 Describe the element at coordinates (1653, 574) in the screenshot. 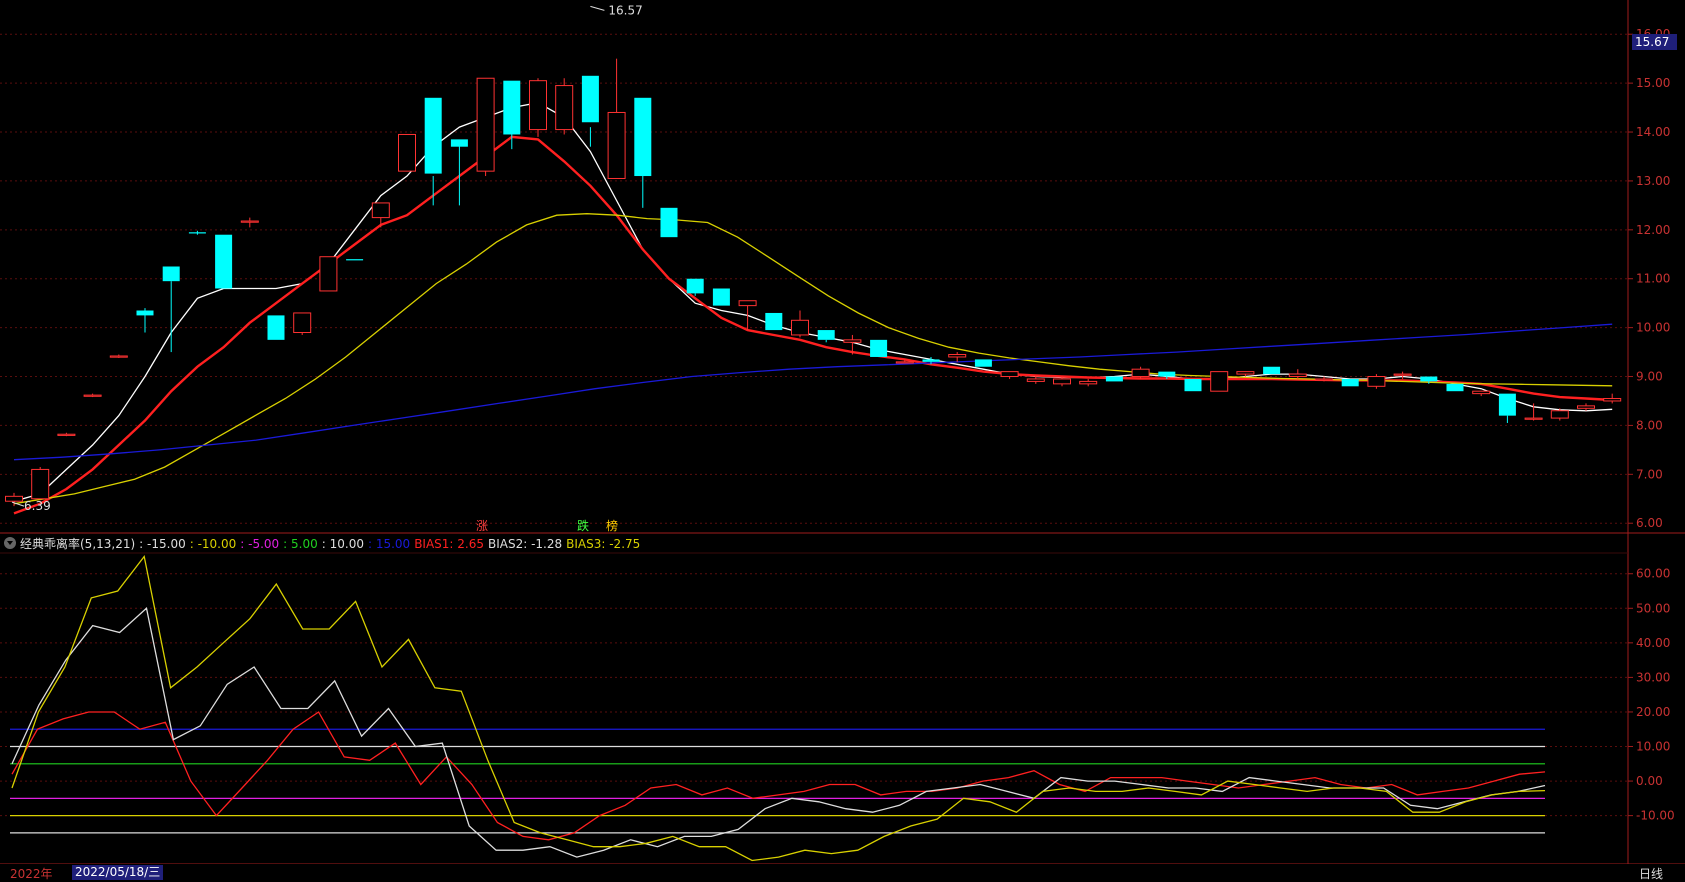

I see `bias-tick-label: 60.00` at that location.